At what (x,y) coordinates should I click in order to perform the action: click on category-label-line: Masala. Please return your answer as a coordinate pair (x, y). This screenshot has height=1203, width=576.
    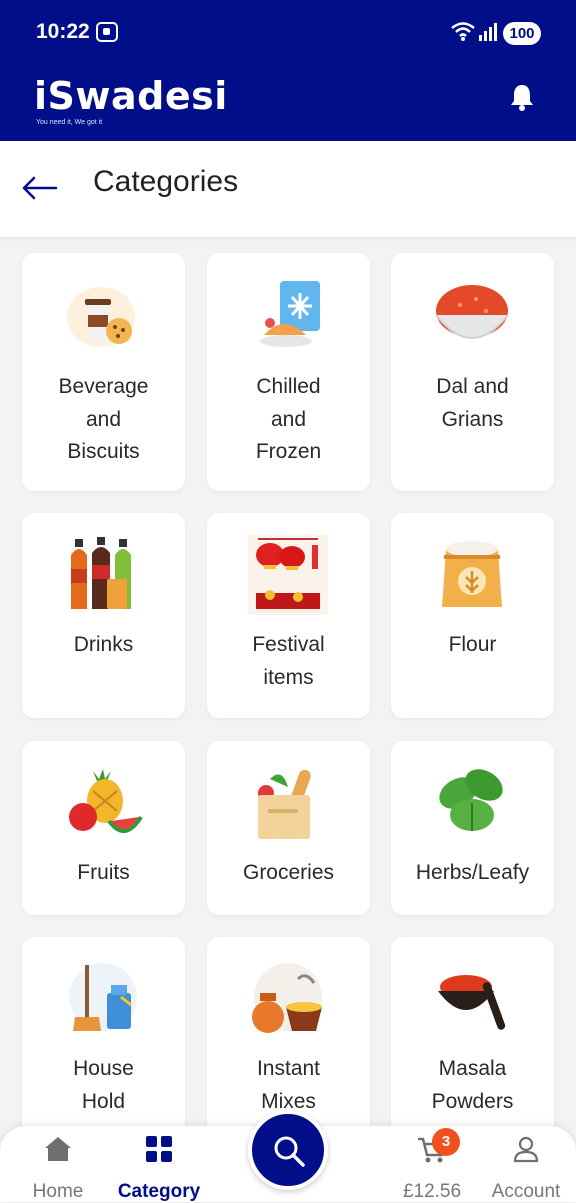
    Looking at the image, I should click on (472, 1068).